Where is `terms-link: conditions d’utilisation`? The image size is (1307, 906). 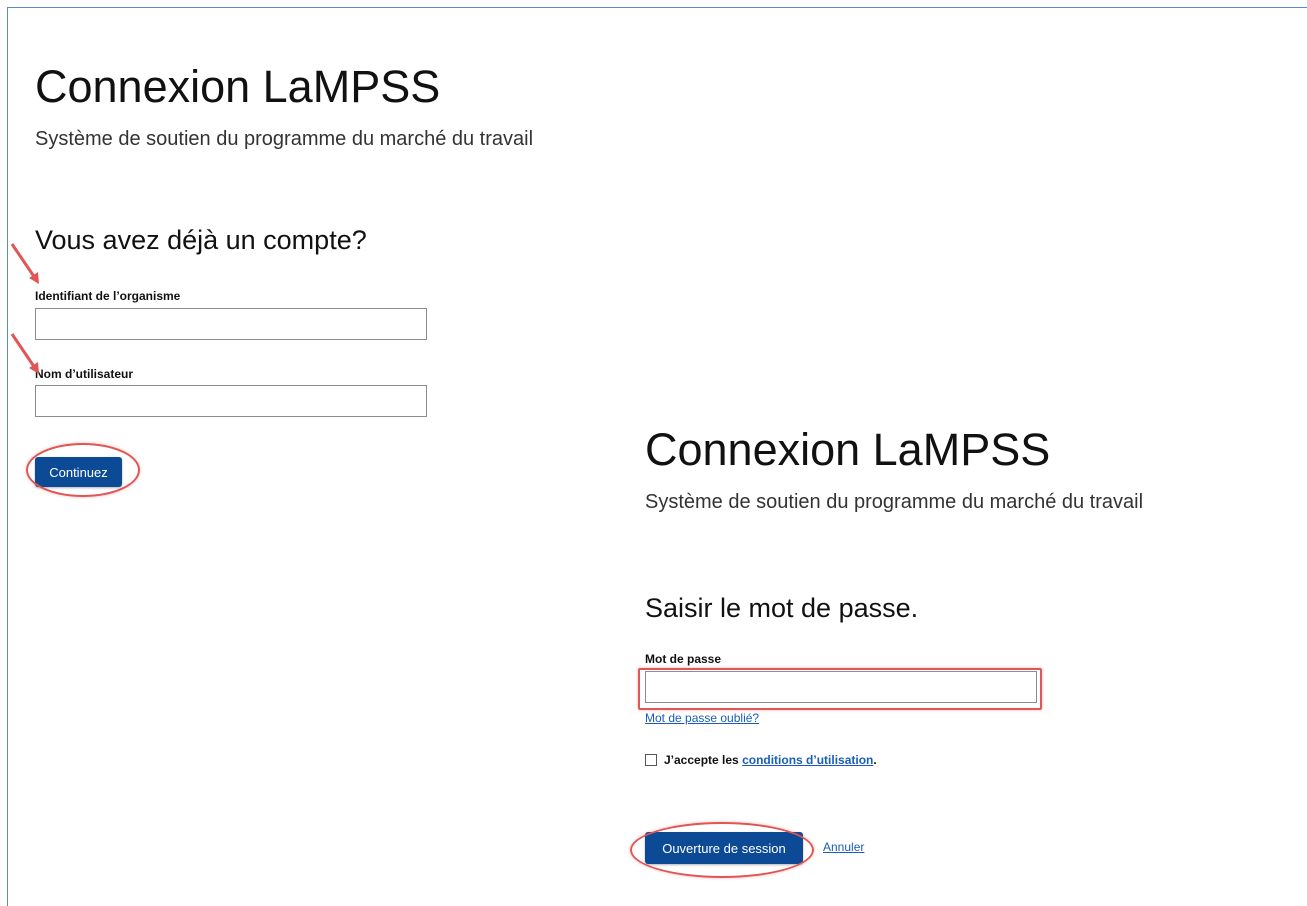
terms-link: conditions d’utilisation is located at coordinates (807, 760).